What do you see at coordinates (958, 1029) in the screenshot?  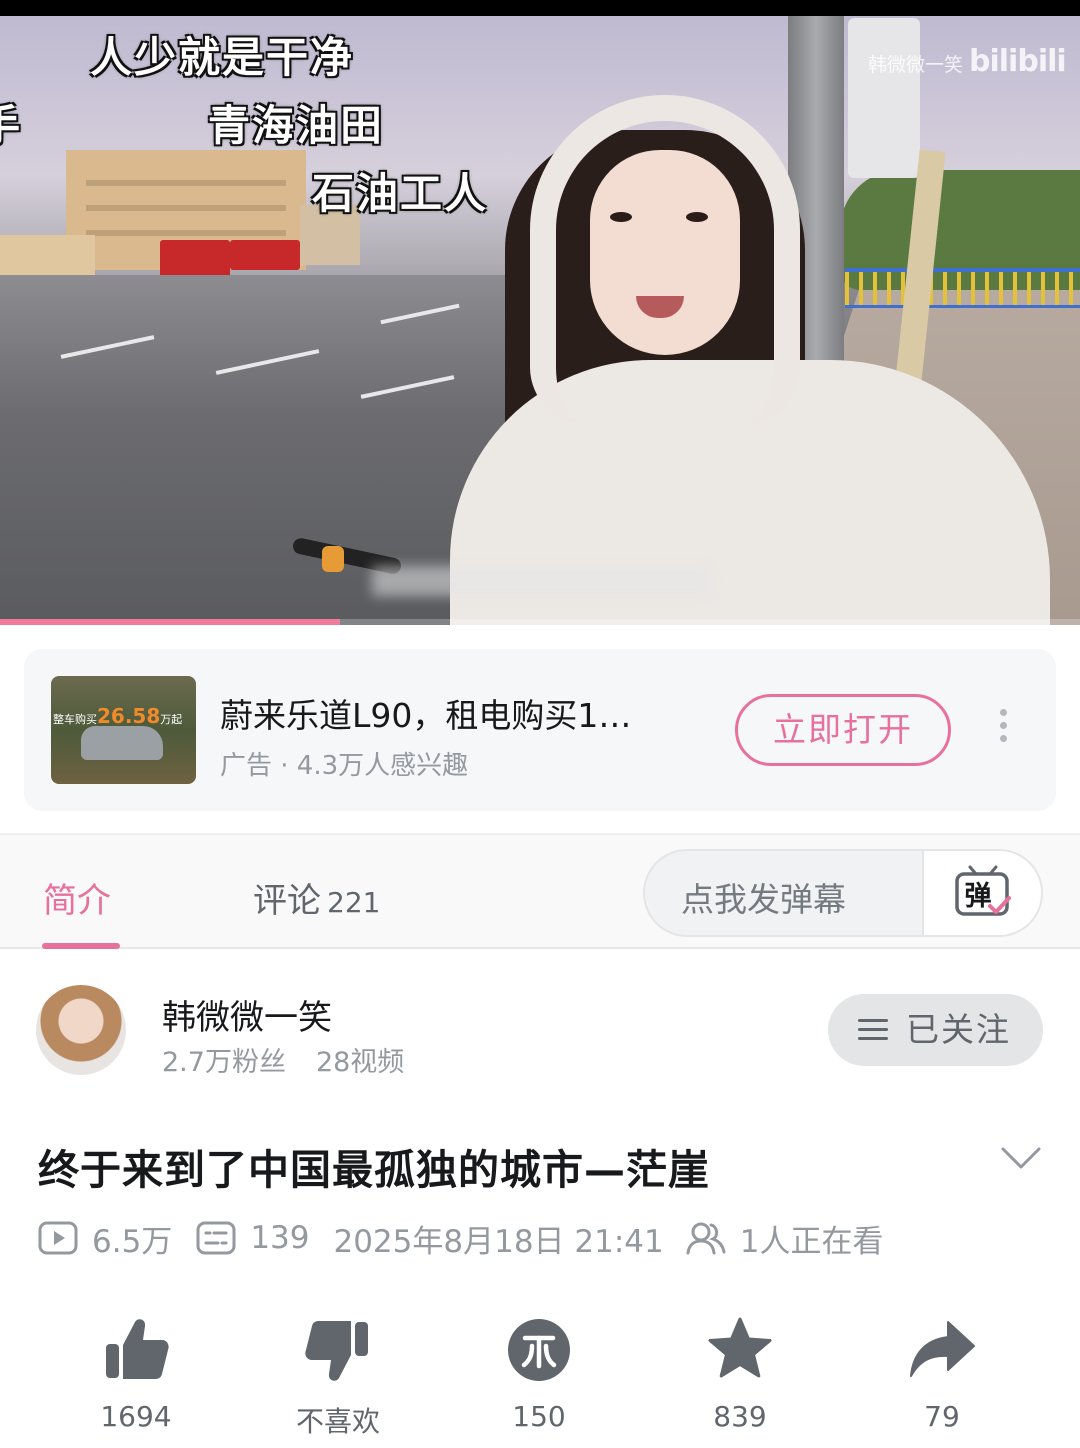 I see `follow-button-label: 已关注` at bounding box center [958, 1029].